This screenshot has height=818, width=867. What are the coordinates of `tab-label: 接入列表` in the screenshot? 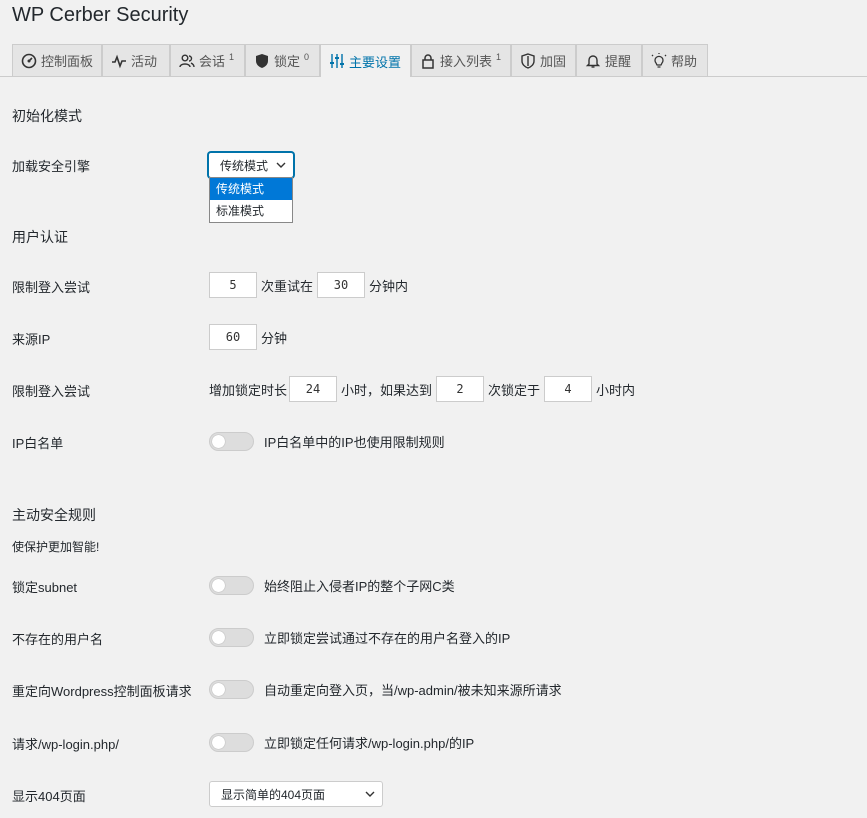 It's located at (466, 61).